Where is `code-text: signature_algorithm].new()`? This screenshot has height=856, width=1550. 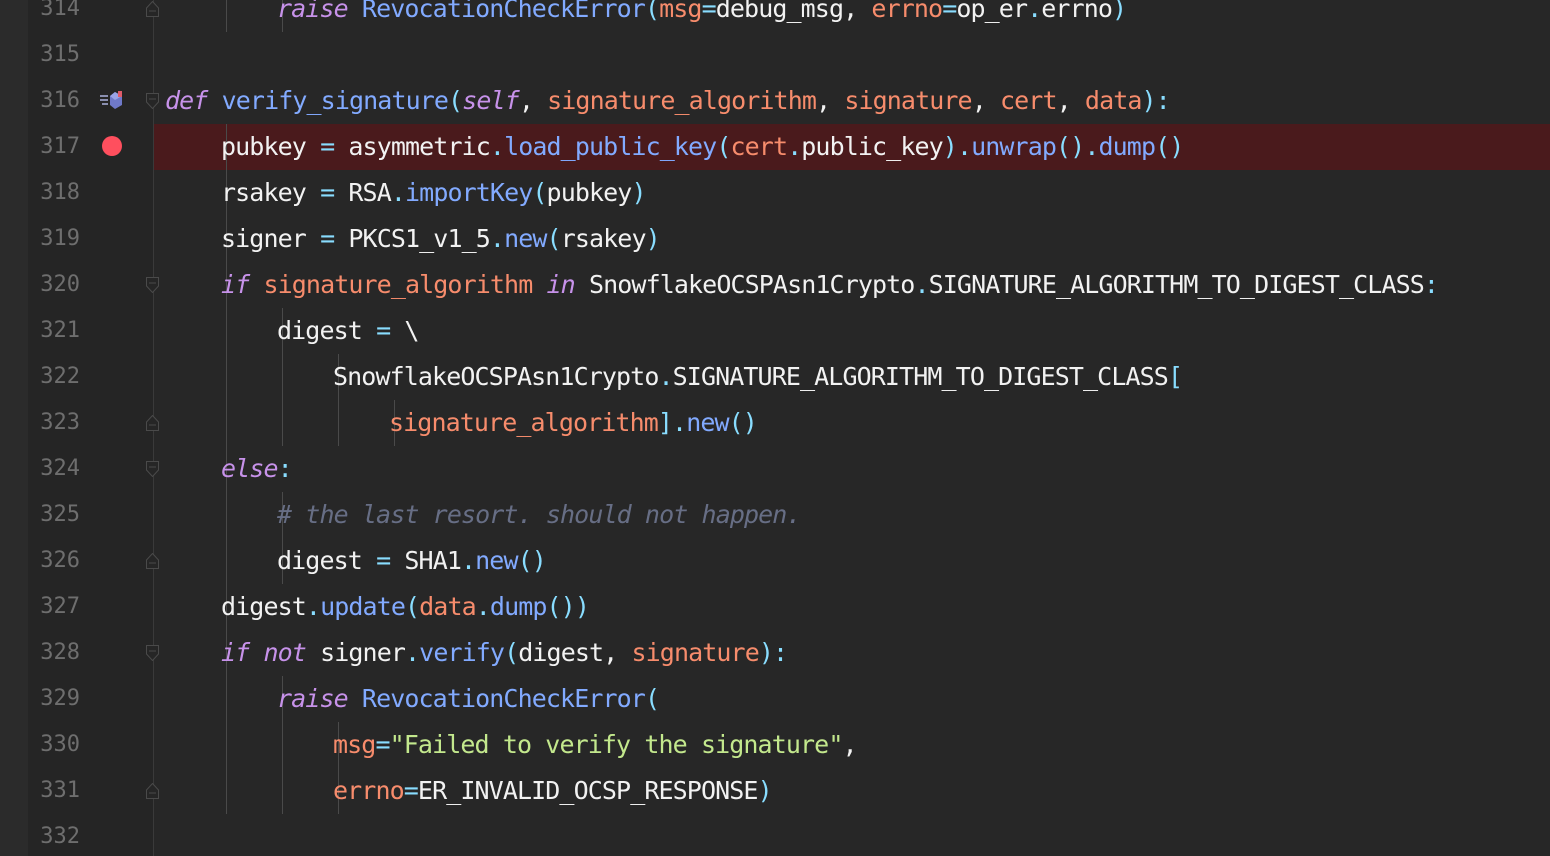
code-text: signature_algorithm].new() is located at coordinates (573, 423).